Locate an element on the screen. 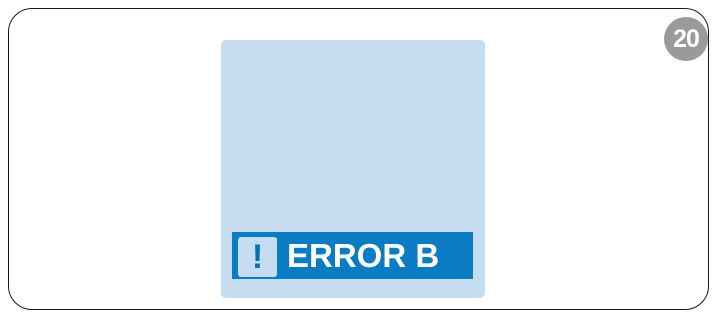 The image size is (721, 320). alert-icon-box: ! is located at coordinates (257, 257).